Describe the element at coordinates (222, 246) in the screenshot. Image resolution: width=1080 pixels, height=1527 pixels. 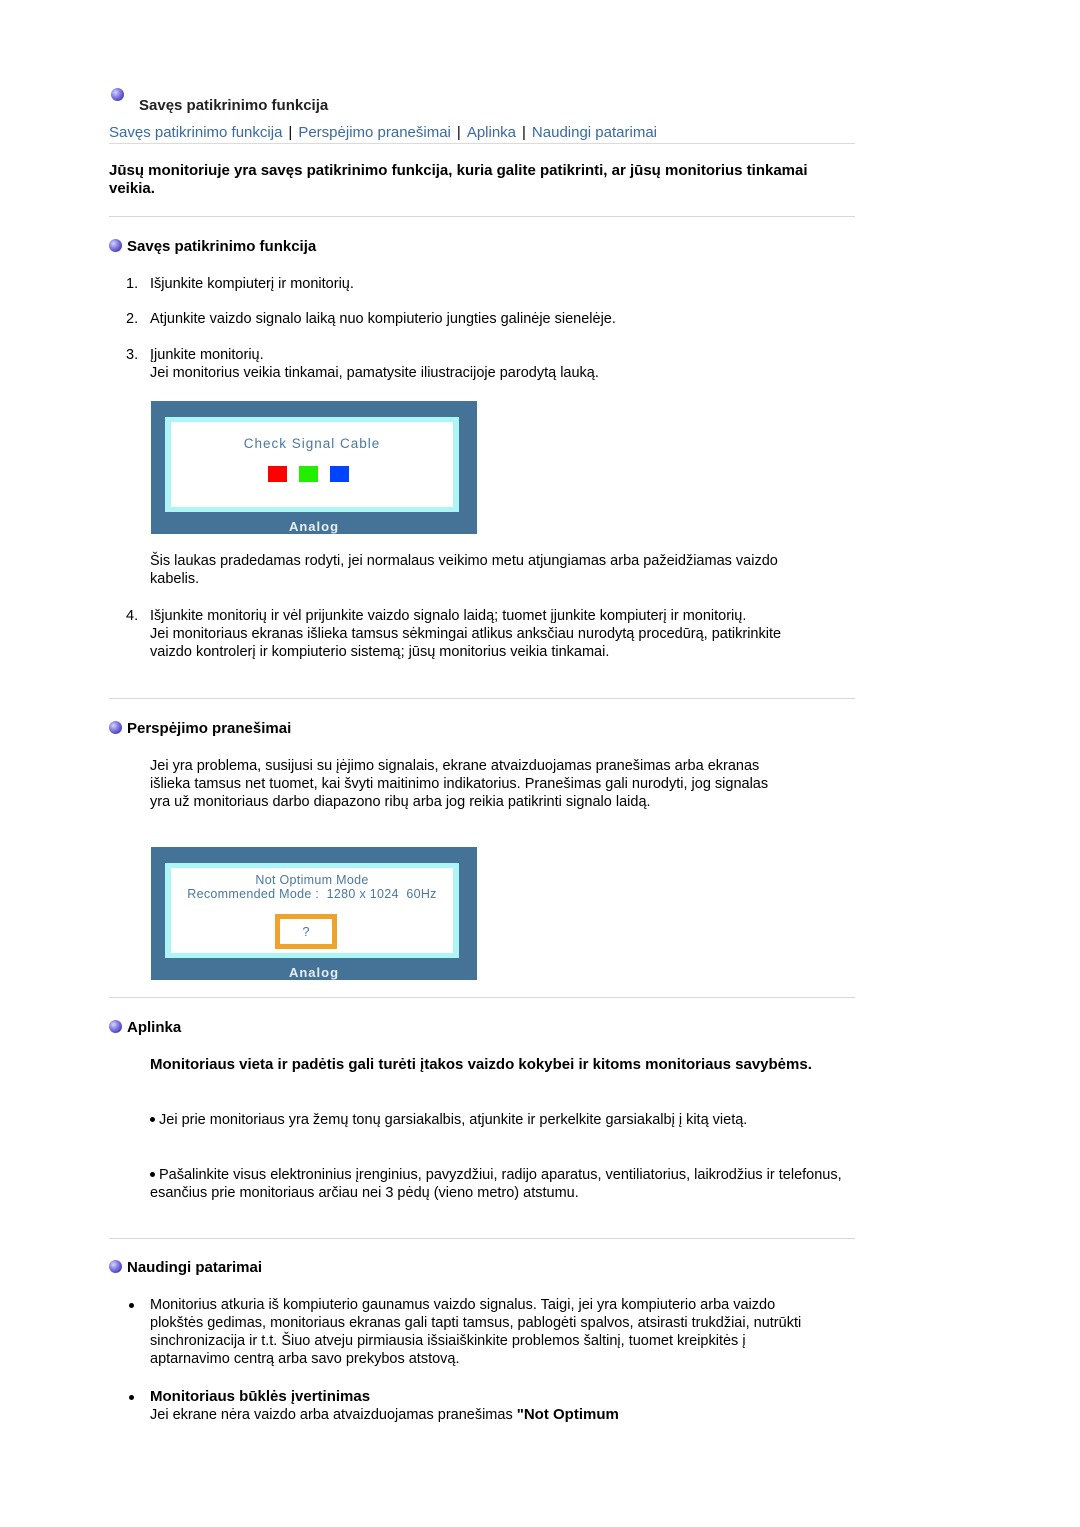
I see `section-heading-text: Savęs patikrinimo funkcija` at that location.